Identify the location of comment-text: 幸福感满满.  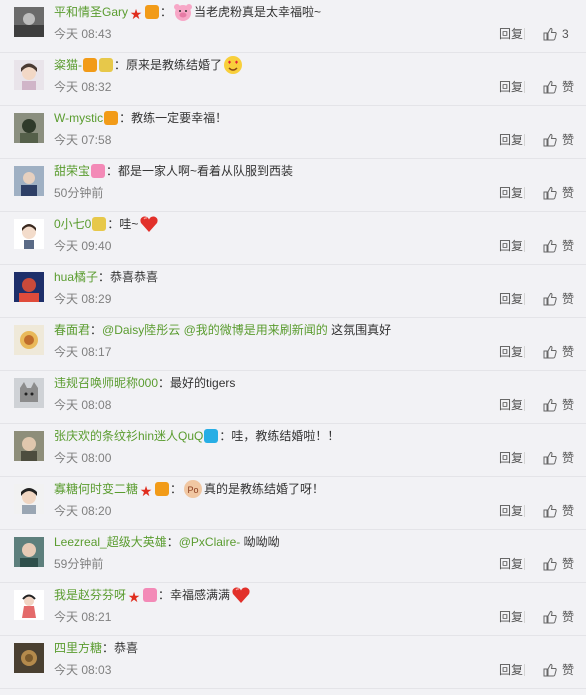
(200, 595).